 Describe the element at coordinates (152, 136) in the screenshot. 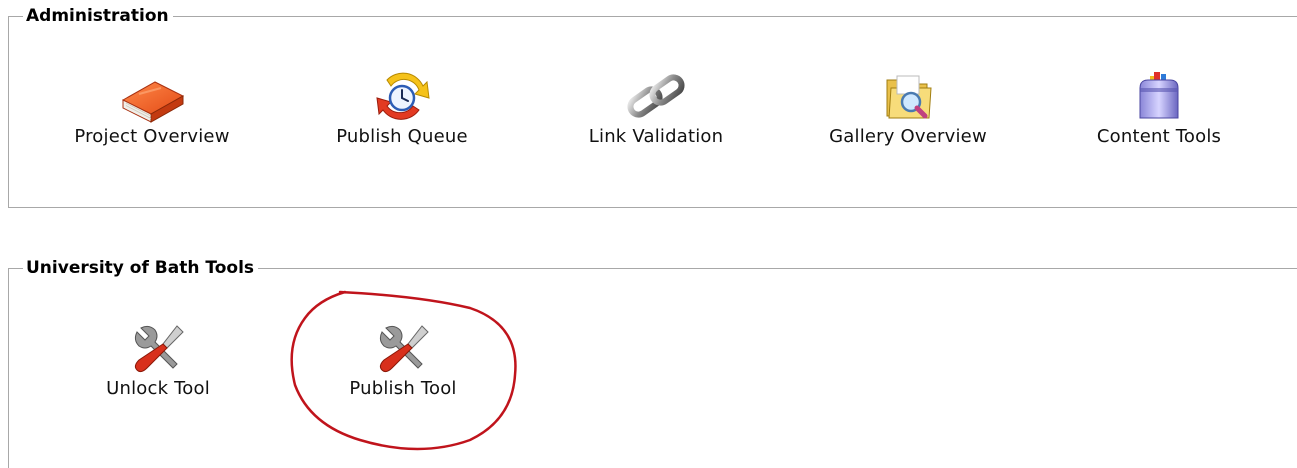

I see `project-overview-label: Project Overview` at that location.